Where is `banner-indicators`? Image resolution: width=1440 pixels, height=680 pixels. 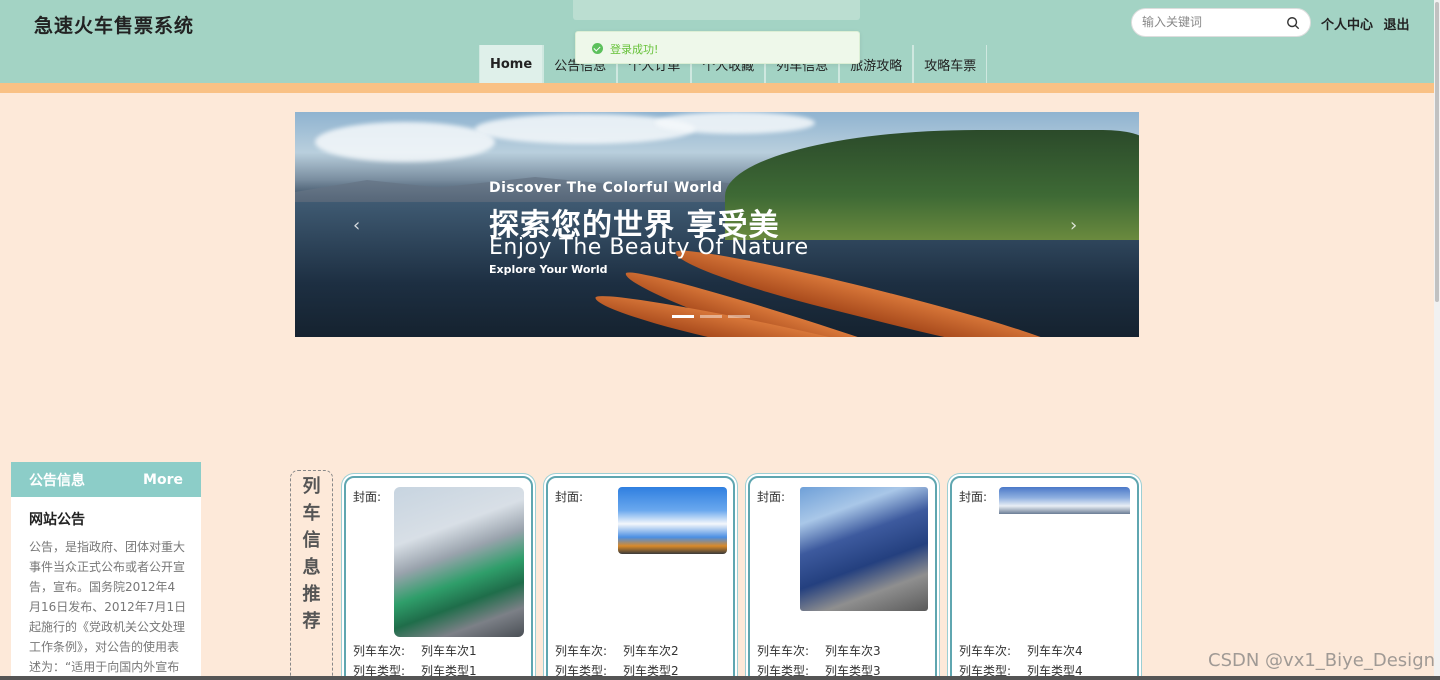
banner-indicators is located at coordinates (711, 316).